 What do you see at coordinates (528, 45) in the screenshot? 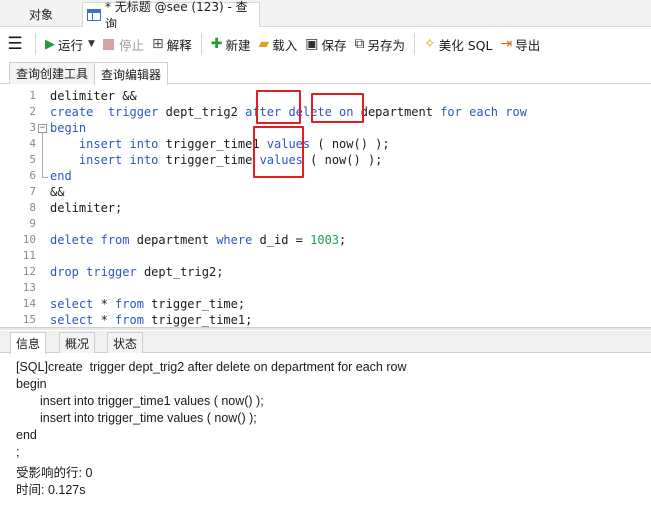
I see `export-label: 导出` at bounding box center [528, 45].